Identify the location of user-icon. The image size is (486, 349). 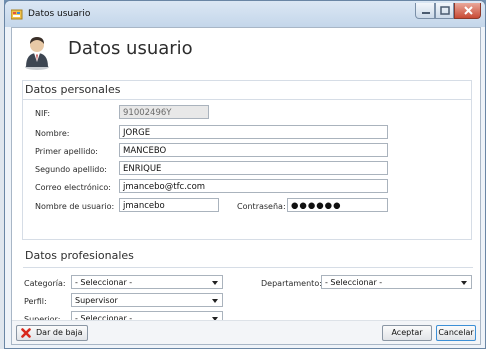
(37, 53).